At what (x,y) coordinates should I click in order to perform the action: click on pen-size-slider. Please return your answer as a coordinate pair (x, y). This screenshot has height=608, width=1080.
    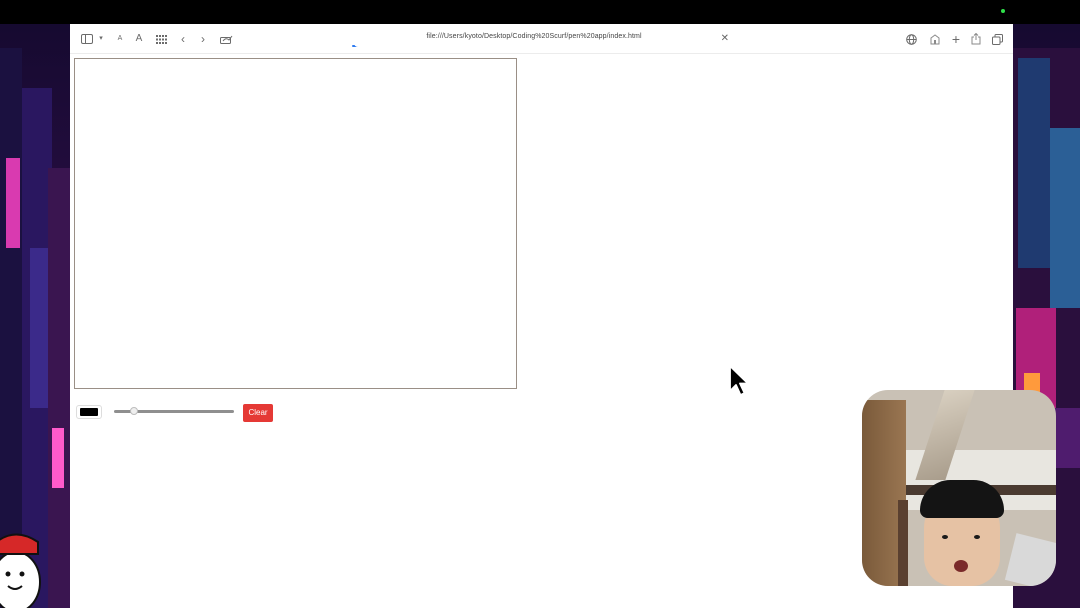
    Looking at the image, I should click on (175, 411).